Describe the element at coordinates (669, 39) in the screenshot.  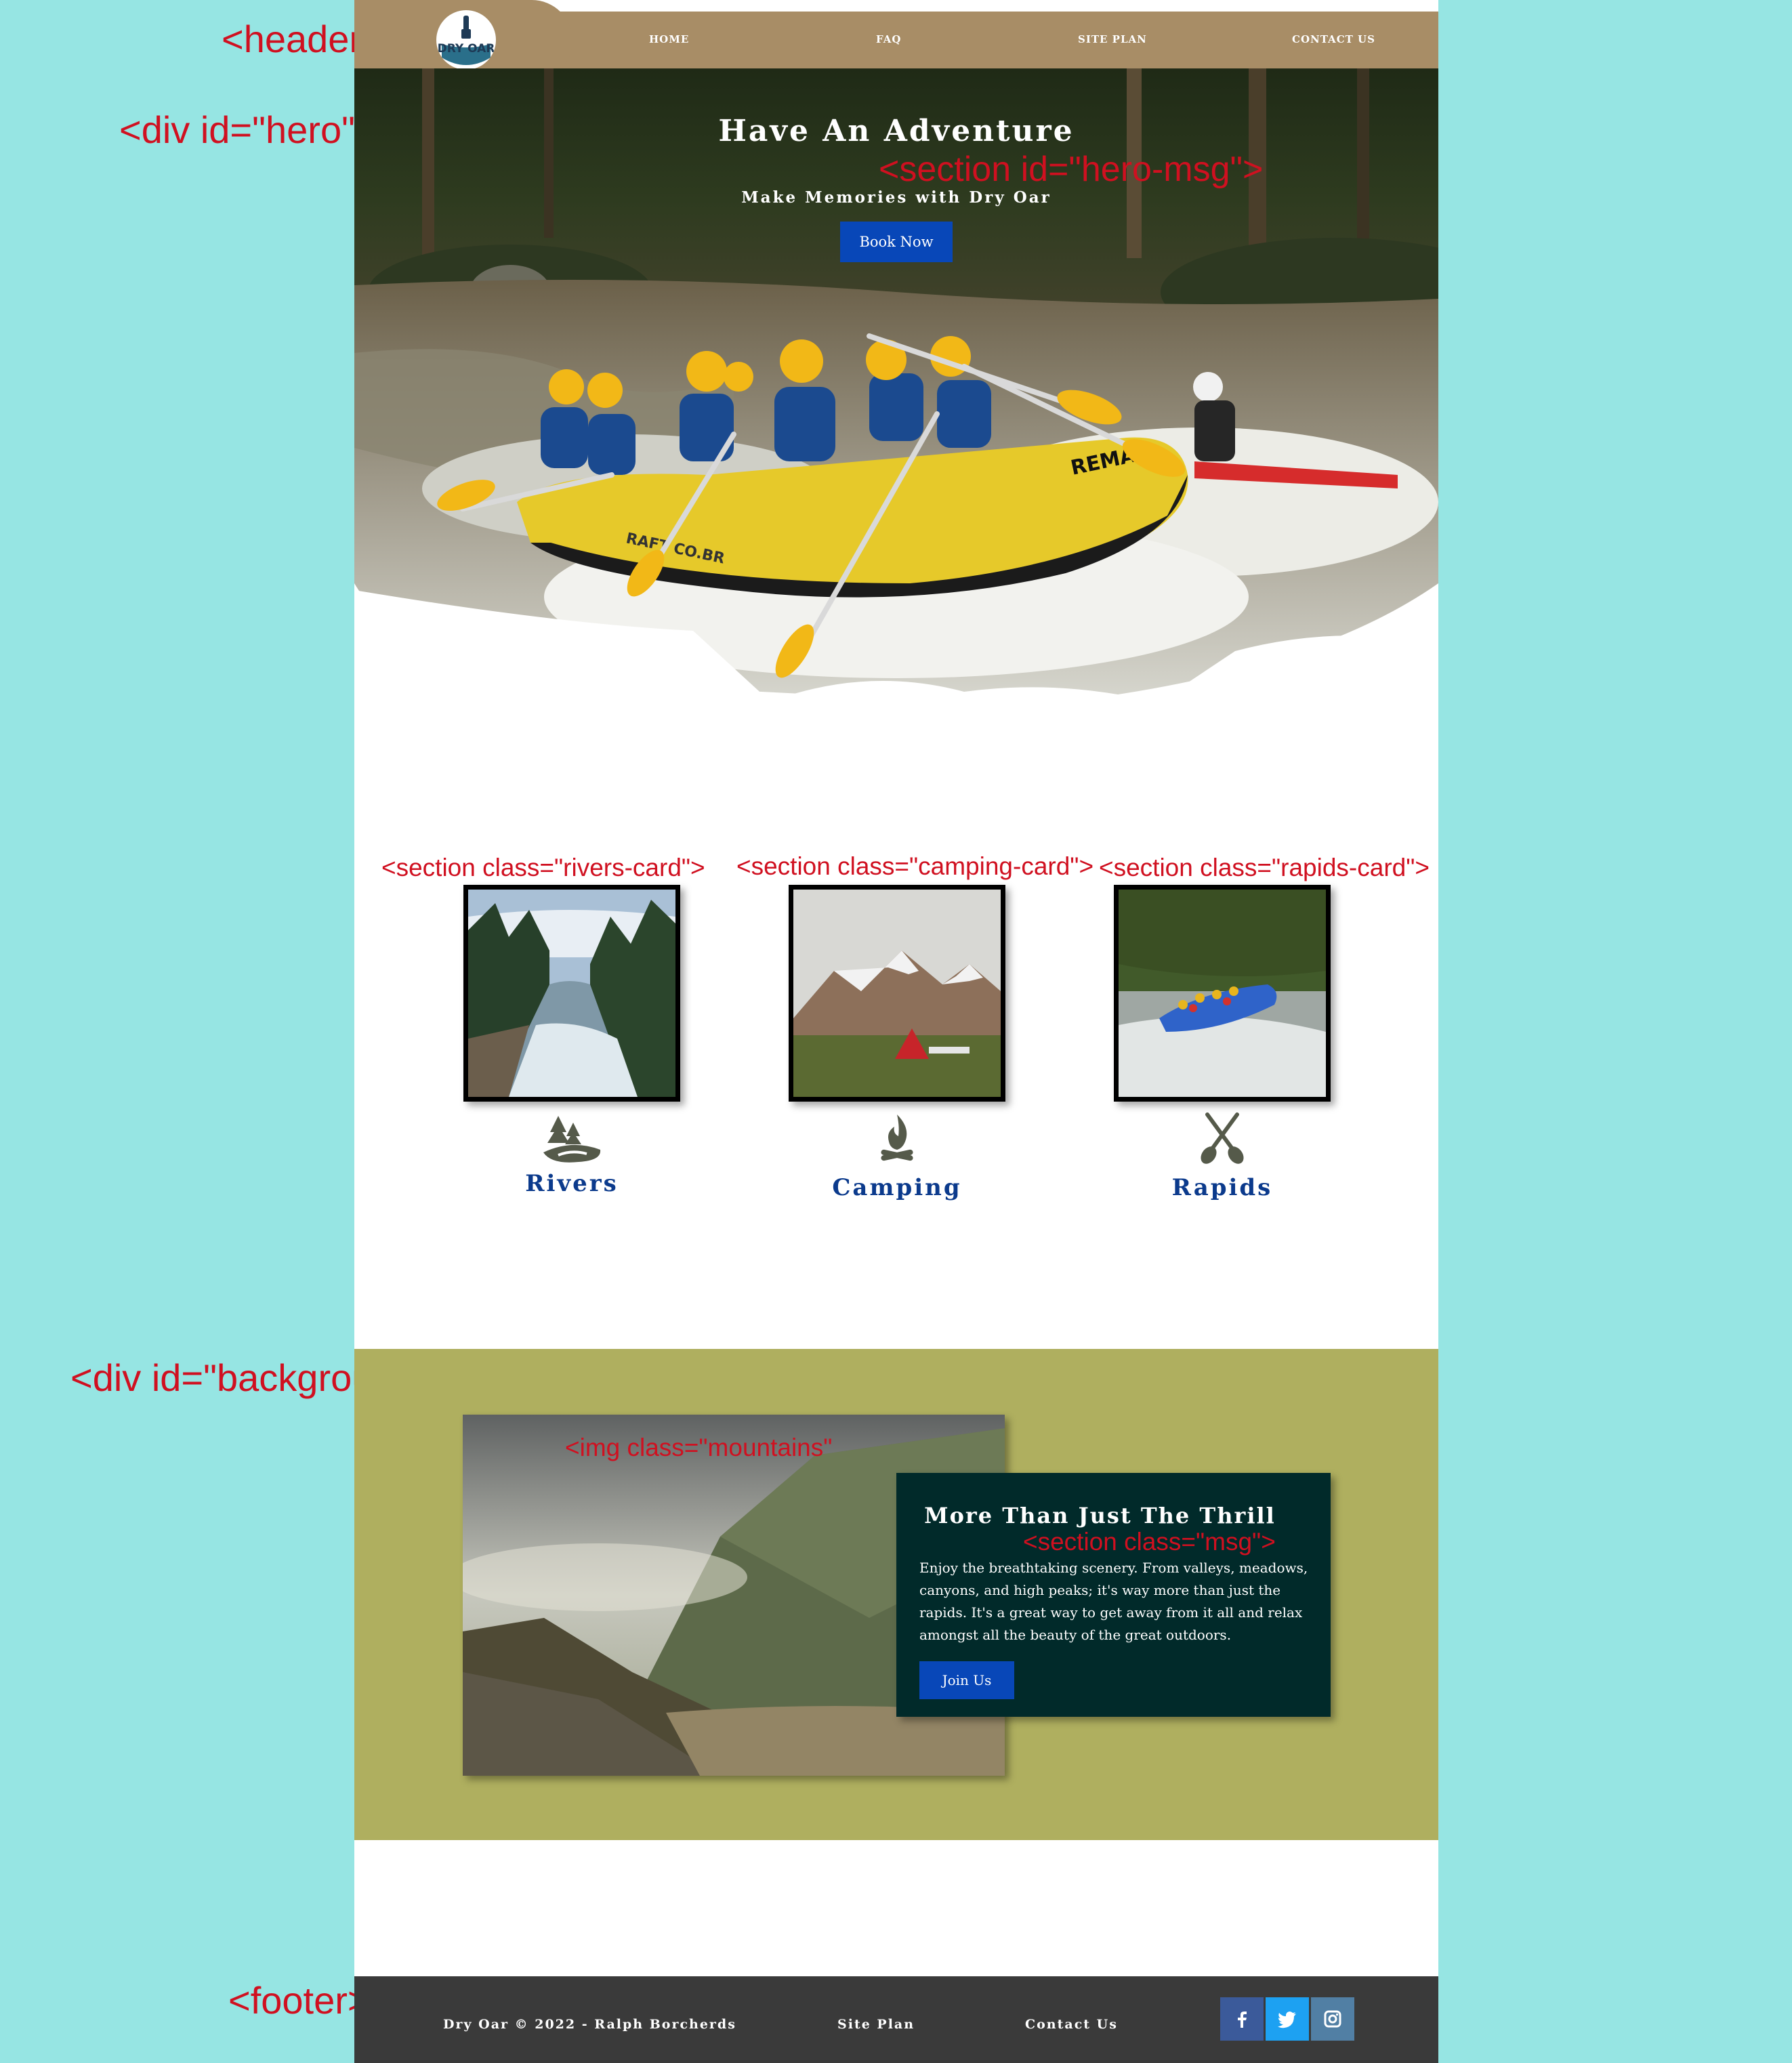
I see `nav-home: HOME` at that location.